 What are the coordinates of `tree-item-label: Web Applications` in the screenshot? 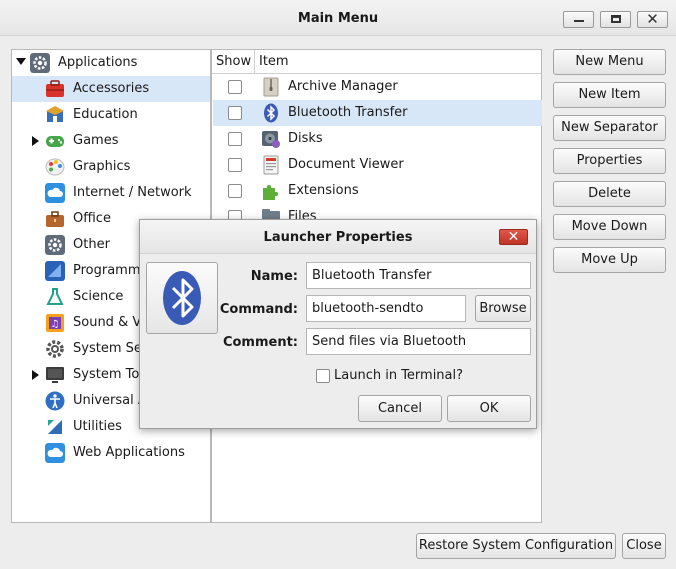 It's located at (129, 452).